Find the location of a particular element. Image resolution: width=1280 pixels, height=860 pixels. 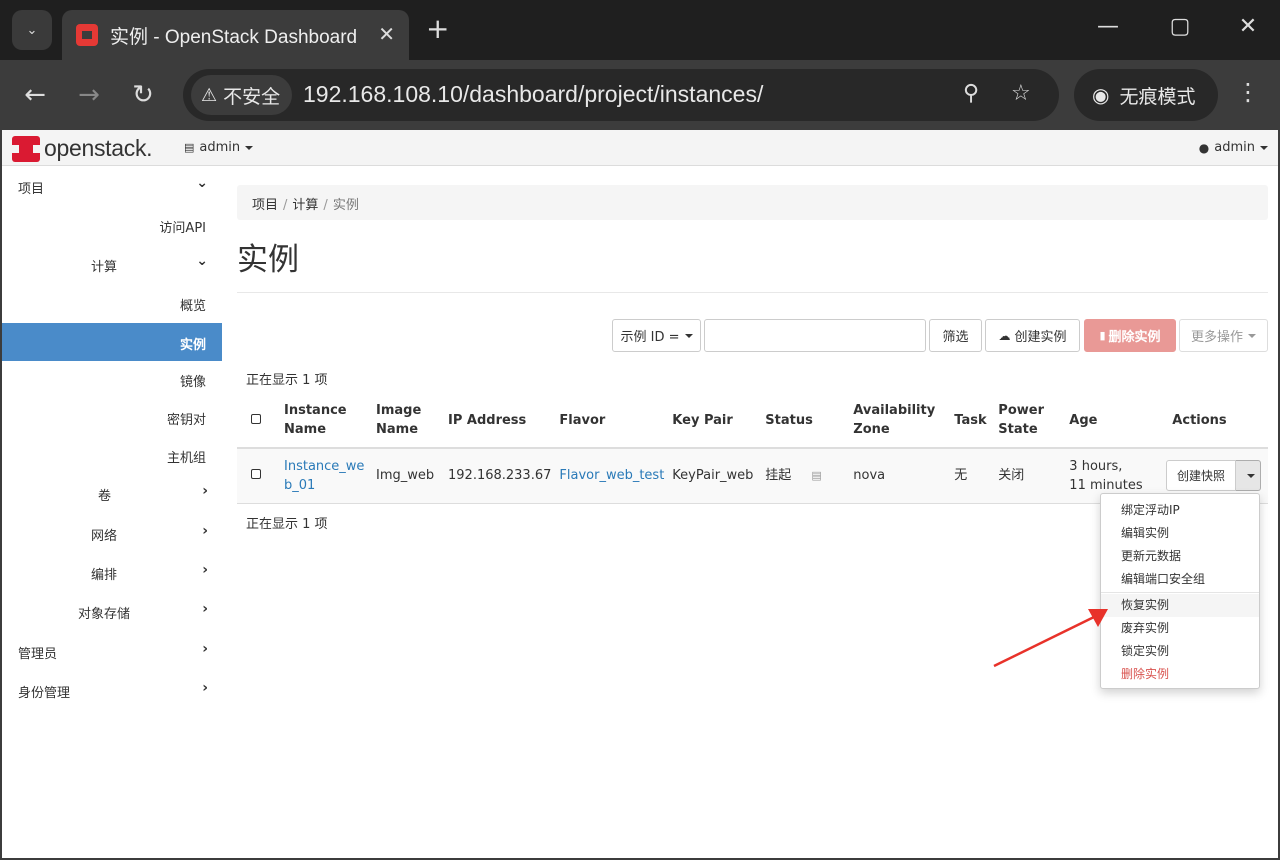

menu-item-lock-instance: 锁定实例 is located at coordinates (1180, 651).